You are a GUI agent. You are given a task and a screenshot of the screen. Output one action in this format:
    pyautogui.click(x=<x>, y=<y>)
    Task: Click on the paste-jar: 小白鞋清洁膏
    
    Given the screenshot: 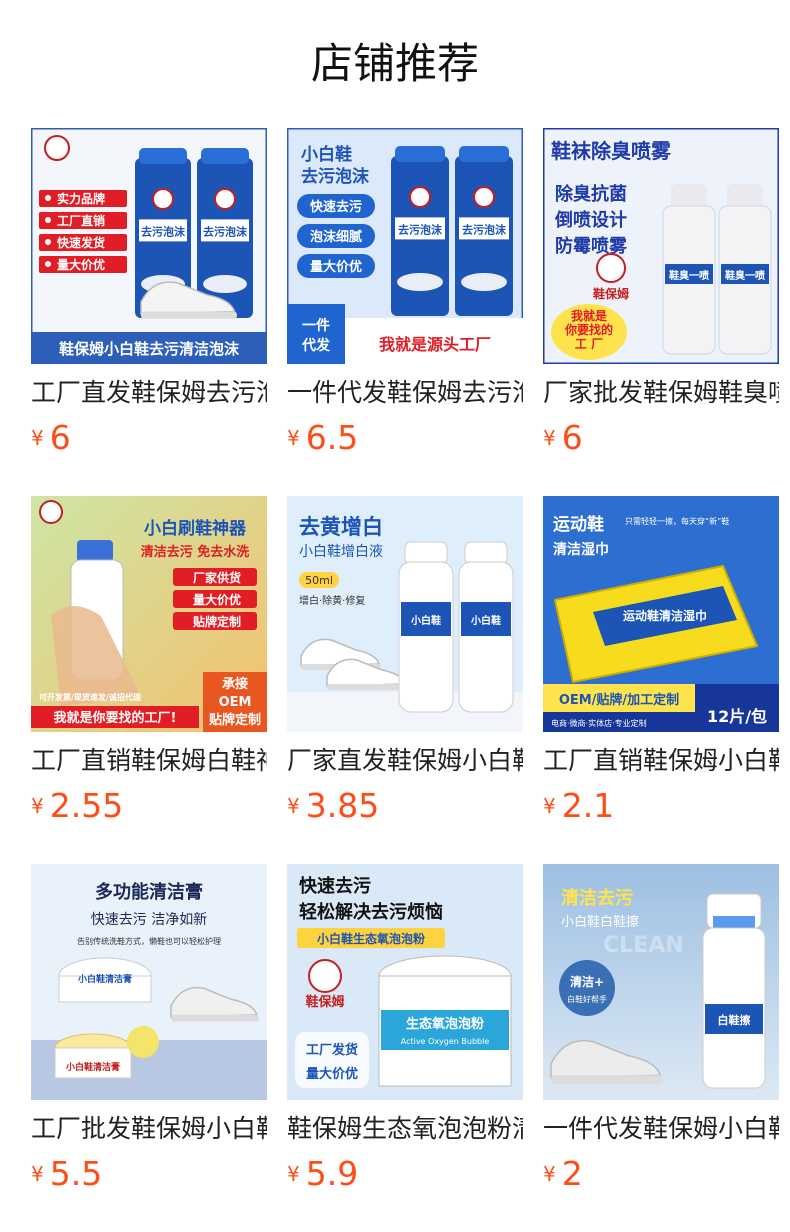 What is the action you would take?
    pyautogui.click(x=105, y=980)
    